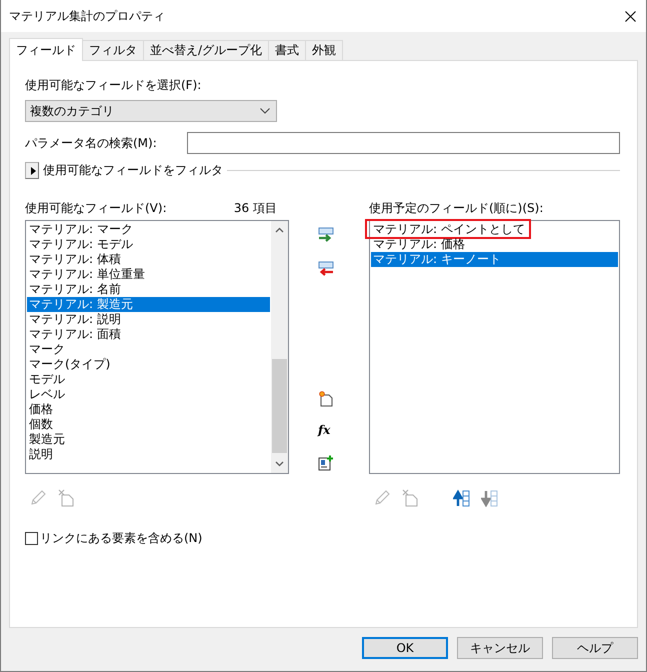 The width and height of the screenshot is (647, 672). What do you see at coordinates (255, 207) in the screenshot?
I see `item-count: 36 項目` at bounding box center [255, 207].